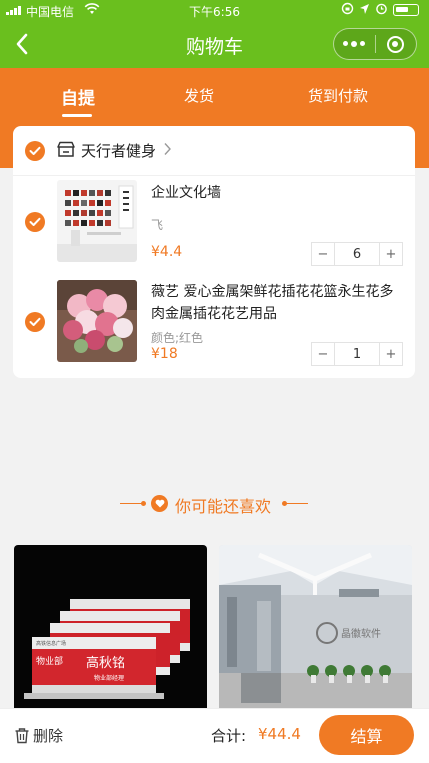 This screenshot has height=763, width=429. Describe the element at coordinates (66, 151) in the screenshot. I see `store-icon` at that location.